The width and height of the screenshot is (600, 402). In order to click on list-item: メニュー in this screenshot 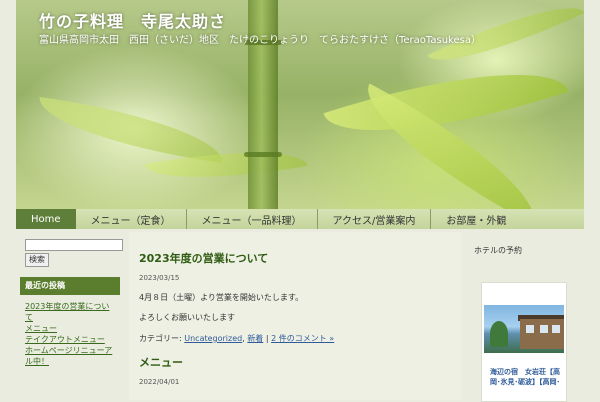, I will do `click(70, 328)`.